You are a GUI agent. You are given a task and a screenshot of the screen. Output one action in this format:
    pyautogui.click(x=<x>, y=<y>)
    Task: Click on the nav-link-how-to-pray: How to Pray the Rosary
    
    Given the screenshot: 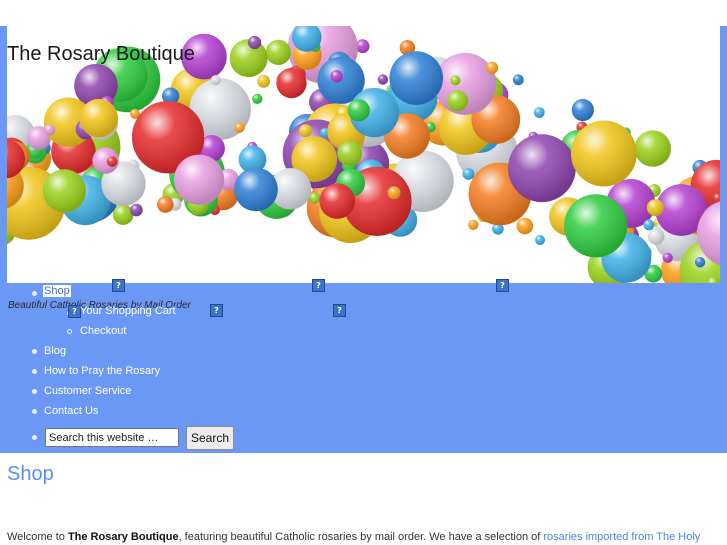 What is the action you would take?
    pyautogui.click(x=102, y=371)
    